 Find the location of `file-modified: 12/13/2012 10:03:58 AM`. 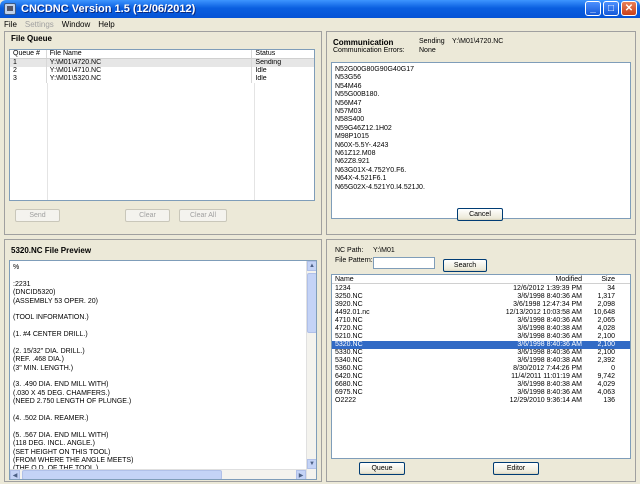

file-modified: 12/13/2012 10:03:58 AM is located at coordinates (543, 312).